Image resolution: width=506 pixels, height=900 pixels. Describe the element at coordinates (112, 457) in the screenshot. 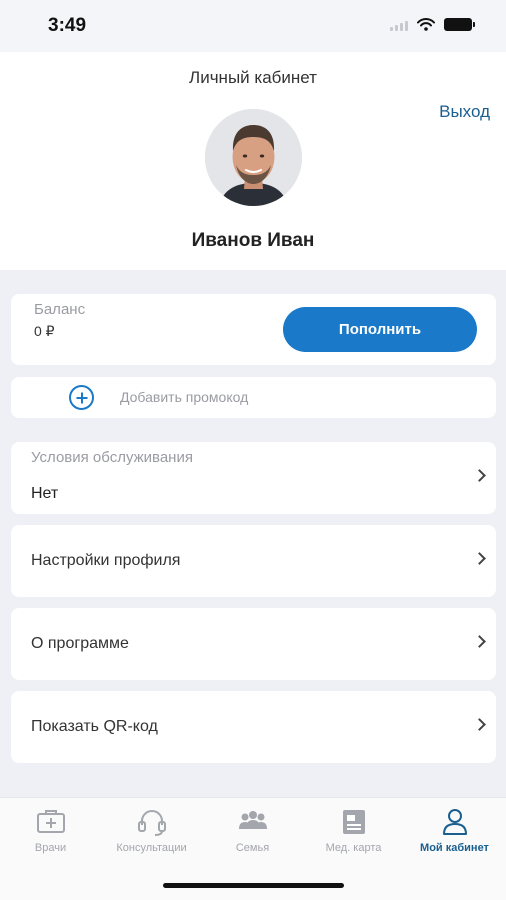

I see `terms-label: Условия обслуживания` at that location.